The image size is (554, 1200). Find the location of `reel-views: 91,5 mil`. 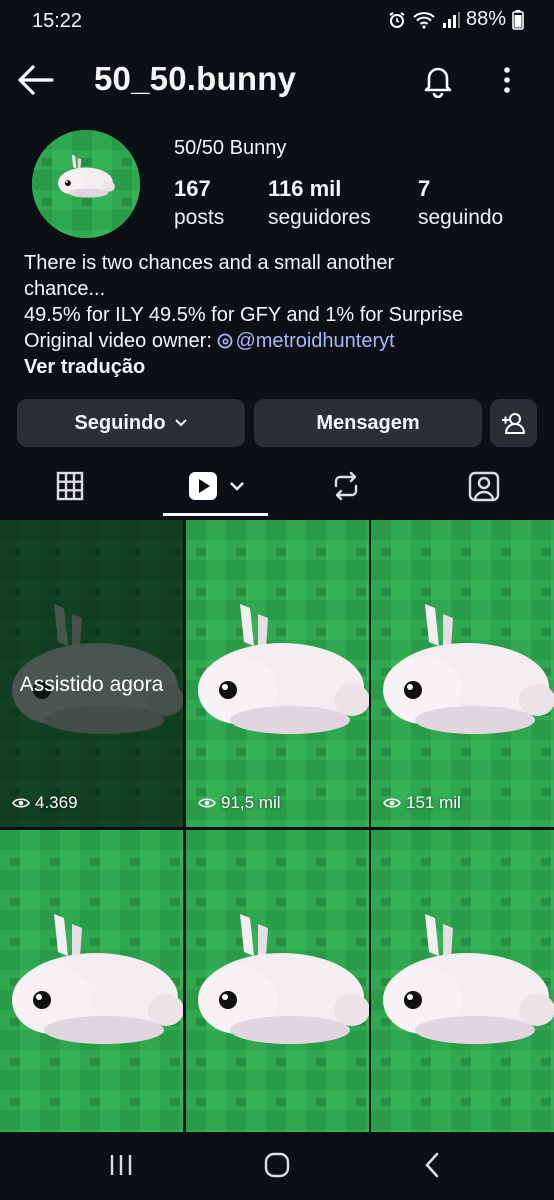

reel-views: 91,5 mil is located at coordinates (239, 803).